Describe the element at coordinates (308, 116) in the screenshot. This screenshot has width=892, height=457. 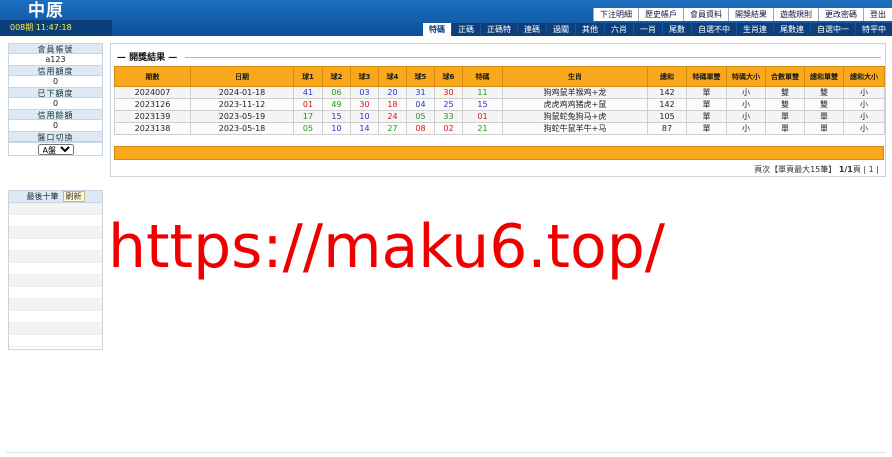
I see `ball-cell: 17` at that location.